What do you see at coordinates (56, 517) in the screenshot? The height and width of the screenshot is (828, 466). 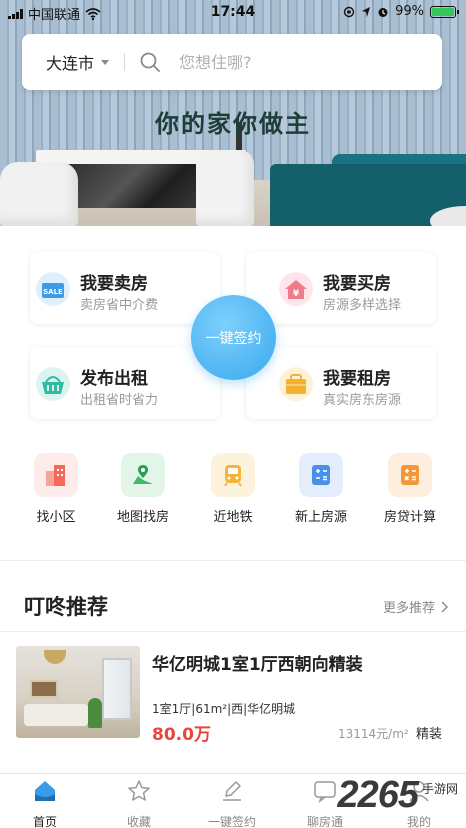 I see `quick-label: 找小区` at bounding box center [56, 517].